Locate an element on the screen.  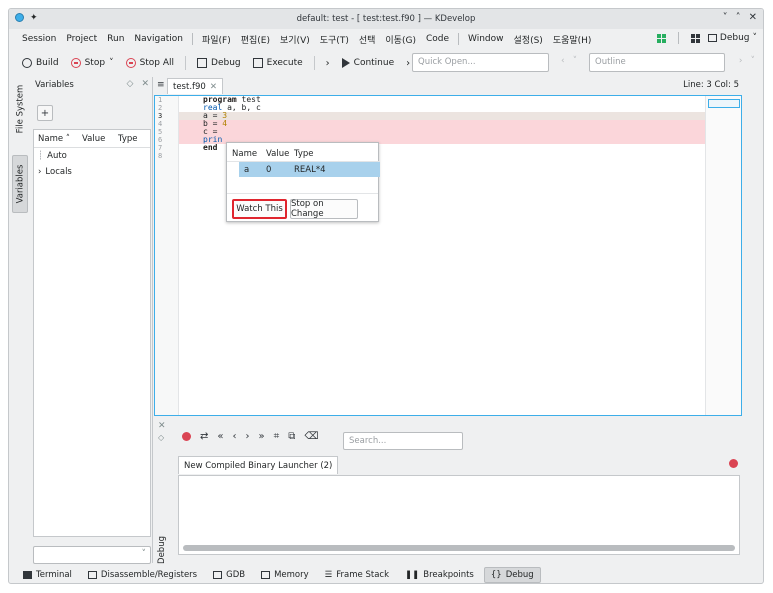
menu-settings: 설정(S) is located at coordinates (528, 39).